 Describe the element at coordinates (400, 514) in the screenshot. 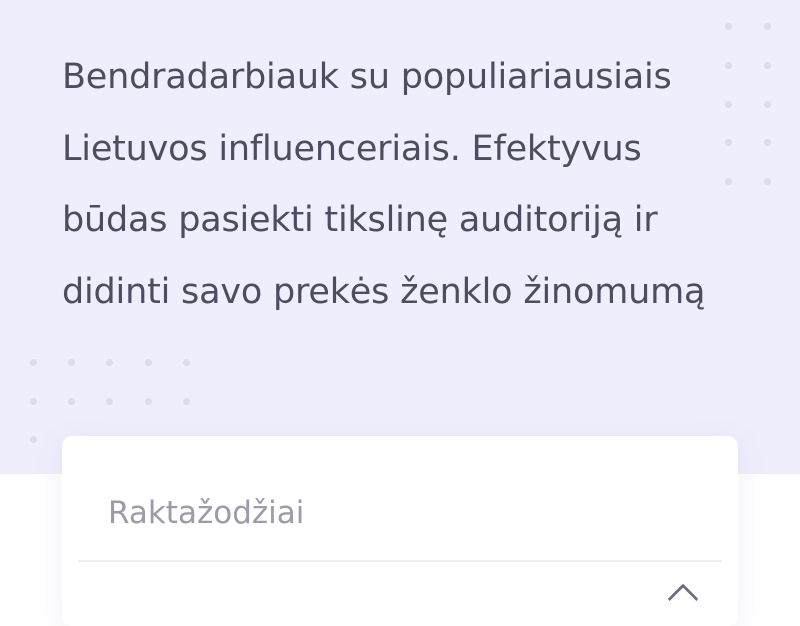

I see `keywords-input` at that location.